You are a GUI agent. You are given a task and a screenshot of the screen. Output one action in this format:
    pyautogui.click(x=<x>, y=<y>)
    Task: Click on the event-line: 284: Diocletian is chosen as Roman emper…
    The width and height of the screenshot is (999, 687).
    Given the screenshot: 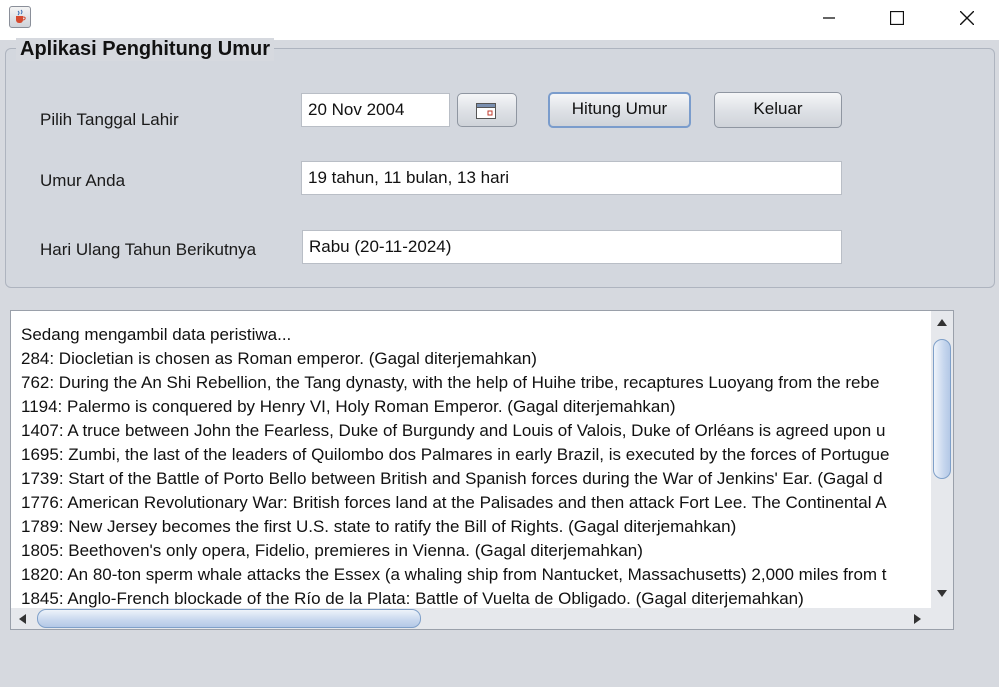 What is the action you would take?
    pyautogui.click(x=279, y=358)
    